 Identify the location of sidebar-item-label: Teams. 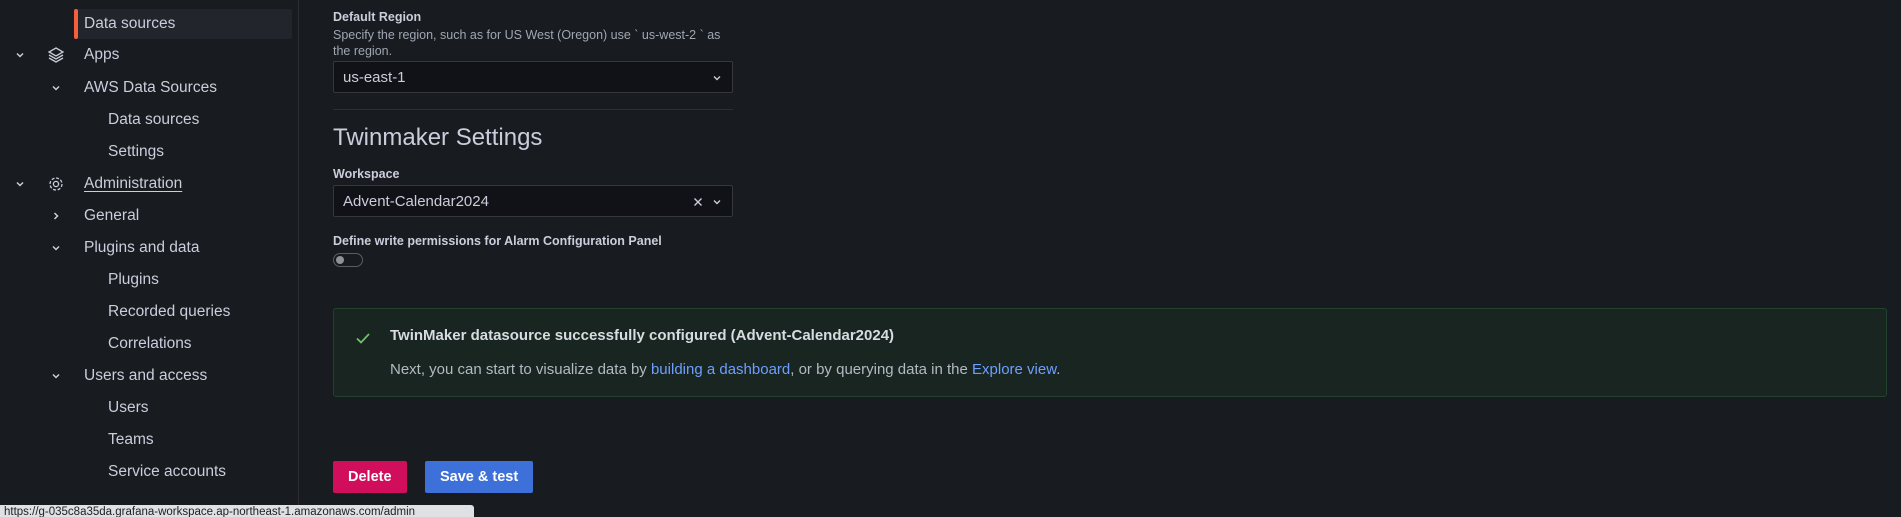
(131, 439).